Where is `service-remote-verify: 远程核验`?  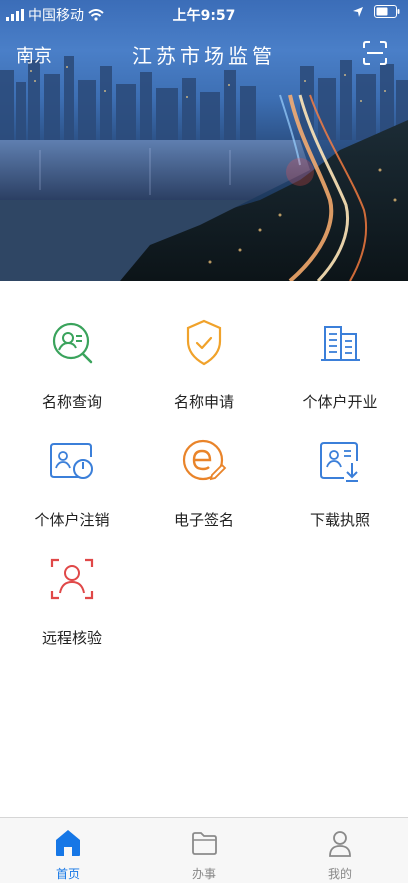 service-remote-verify: 远程核验 is located at coordinates (72, 582).